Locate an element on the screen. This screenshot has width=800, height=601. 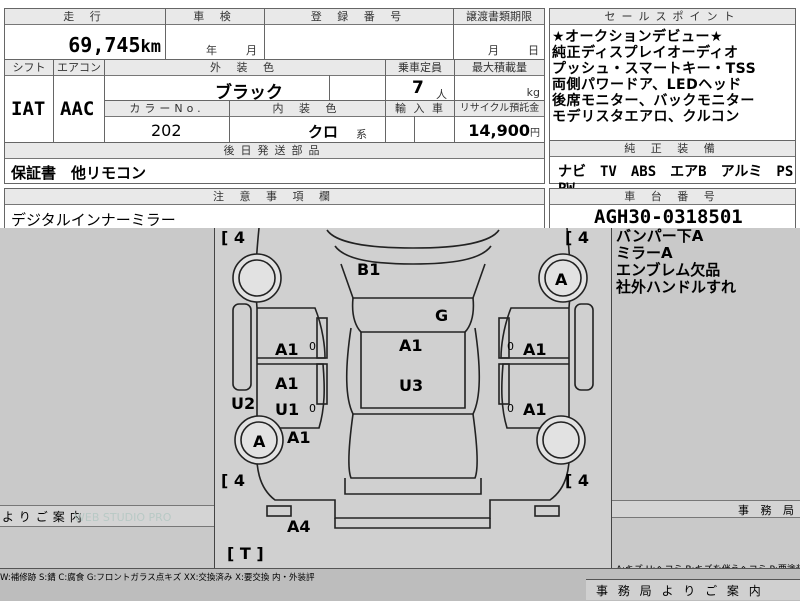
notes-cell: 注 意 事 項 欄 デジタルインナーミラー is located at coordinates (274, 208).